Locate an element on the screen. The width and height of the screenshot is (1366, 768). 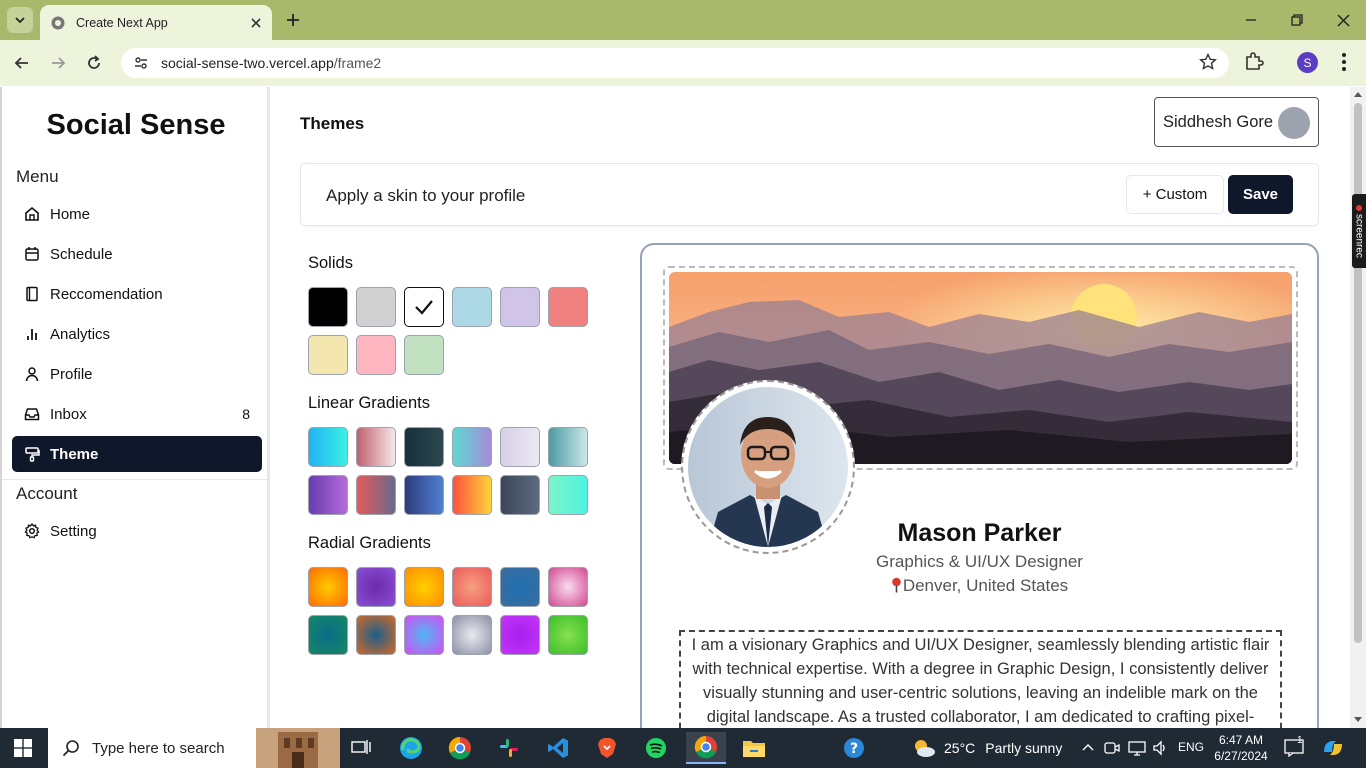
puzzle-icon is located at coordinates (1254, 61).